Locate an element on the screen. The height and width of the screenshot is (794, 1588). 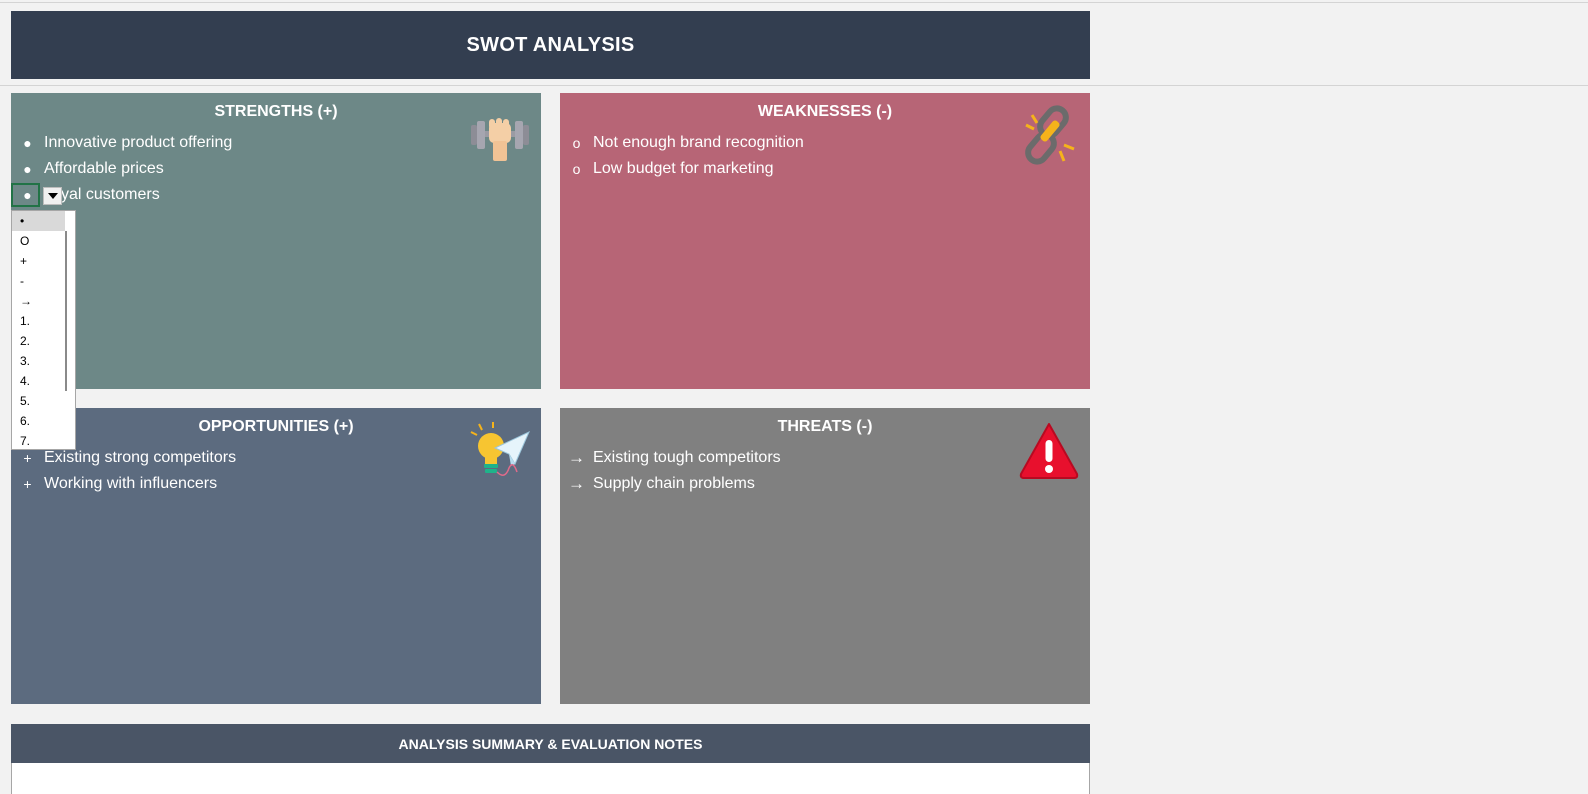
broken-chain-icon is located at coordinates (1050, 135).